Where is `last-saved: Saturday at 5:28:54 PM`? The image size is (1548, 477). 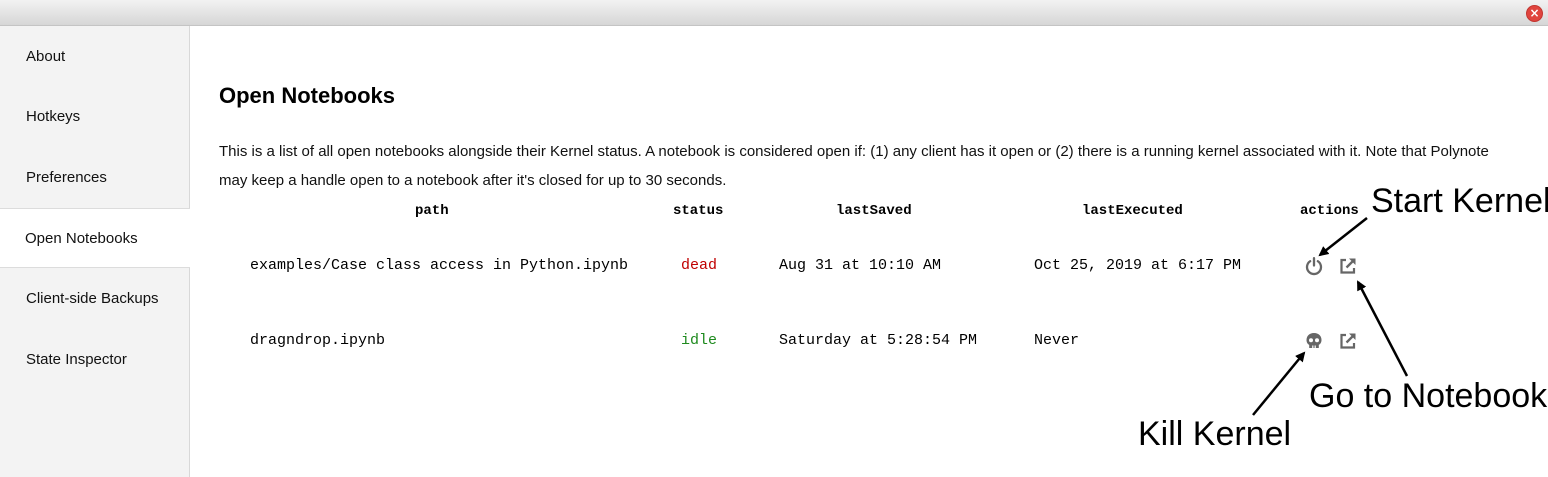 last-saved: Saturday at 5:28:54 PM is located at coordinates (878, 340).